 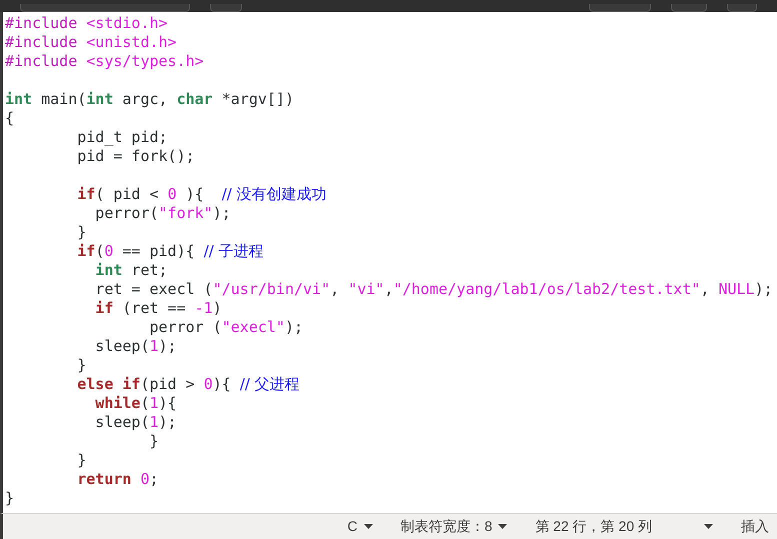 I want to click on code-line: pid = fork();, so click(x=135, y=156).